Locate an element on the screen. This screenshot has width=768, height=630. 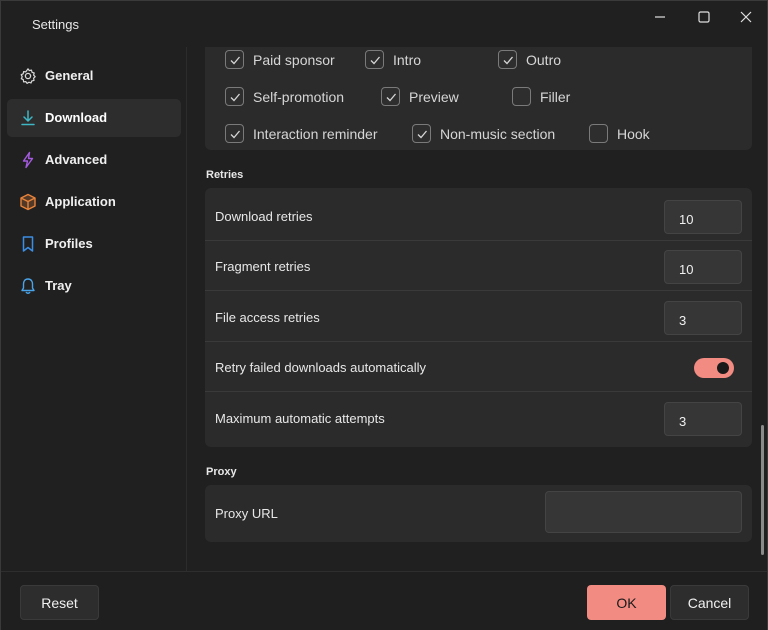
download-icon is located at coordinates (28, 118).